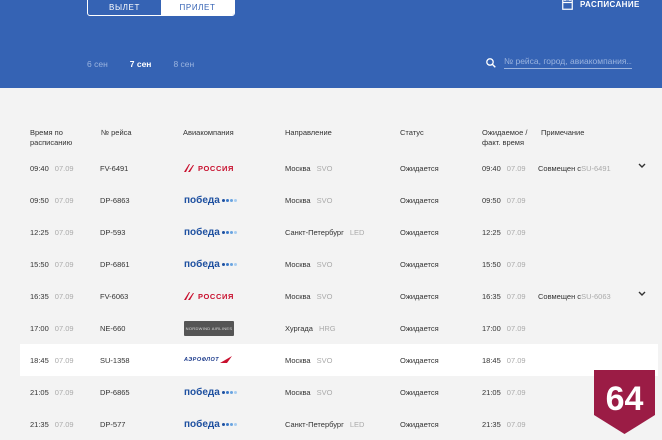  Describe the element at coordinates (209, 328) in the screenshot. I see `nordwind-logo: NORDWIND AIRLINES` at that location.